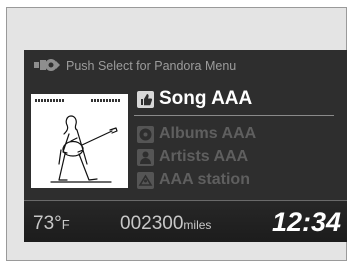  I want to click on temperature-unit: F, so click(65, 224).